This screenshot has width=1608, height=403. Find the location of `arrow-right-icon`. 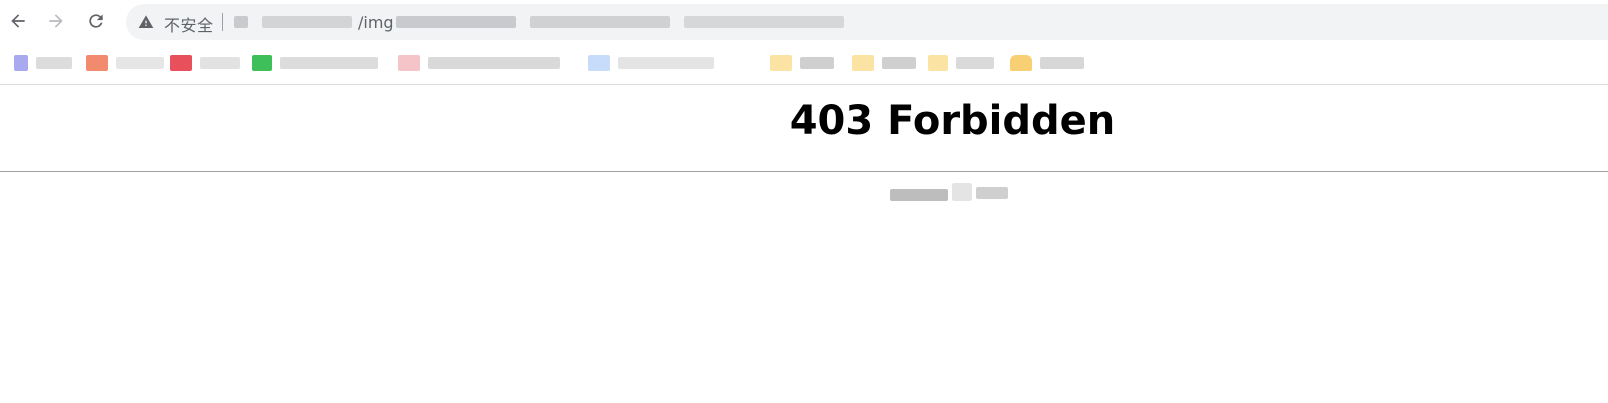

arrow-right-icon is located at coordinates (56, 21).